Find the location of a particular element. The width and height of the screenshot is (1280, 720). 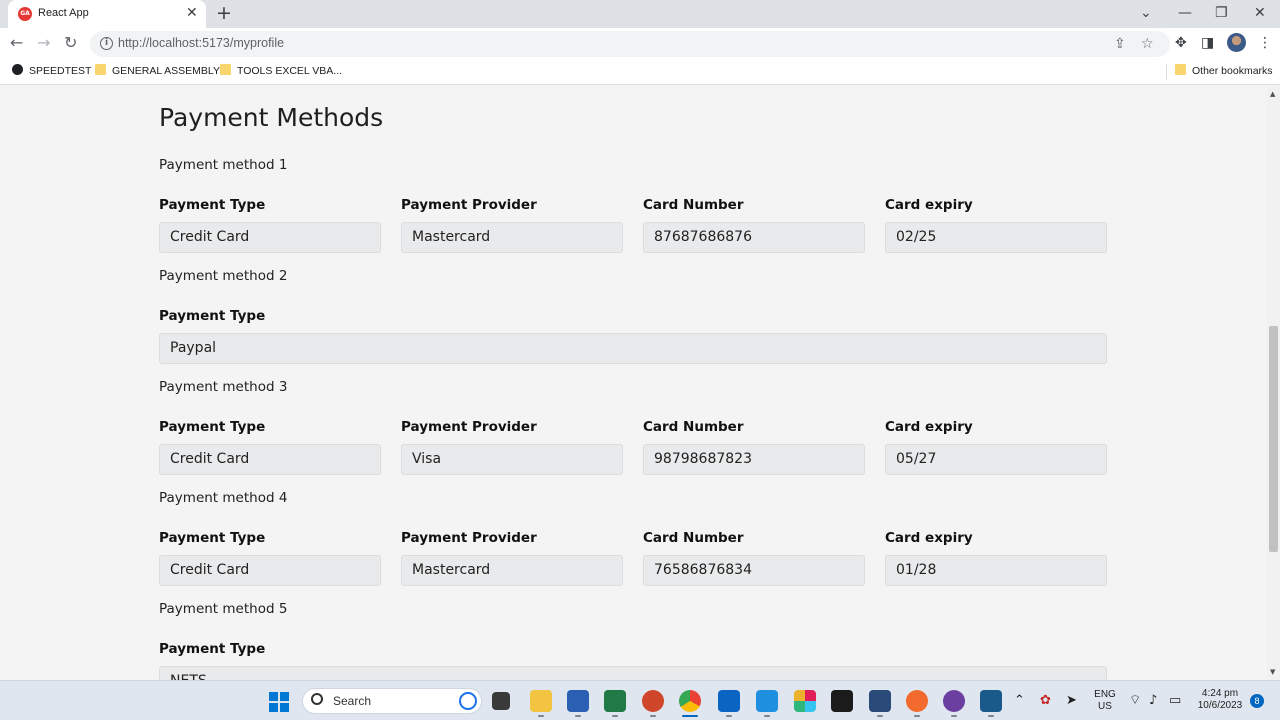

clock: 4:24 pm 10/6/2023 is located at coordinates (1220, 700).